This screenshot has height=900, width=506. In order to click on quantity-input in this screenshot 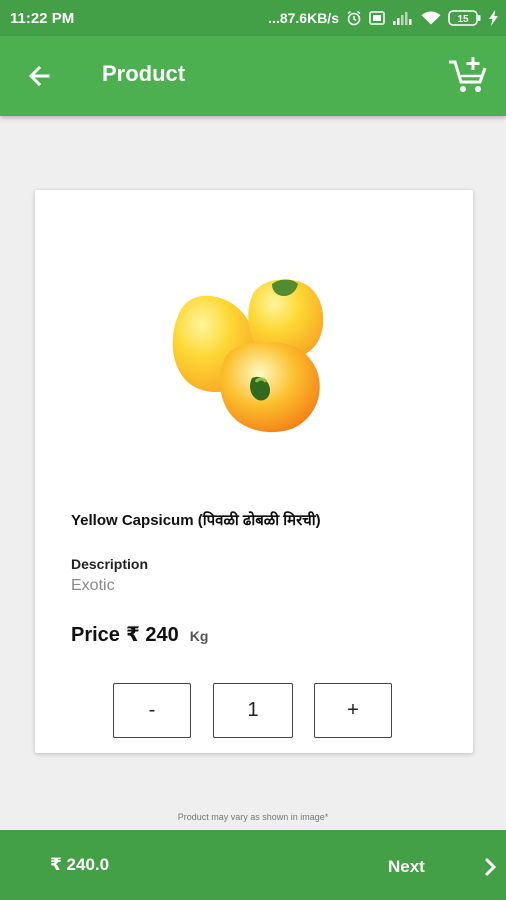, I will do `click(253, 710)`.